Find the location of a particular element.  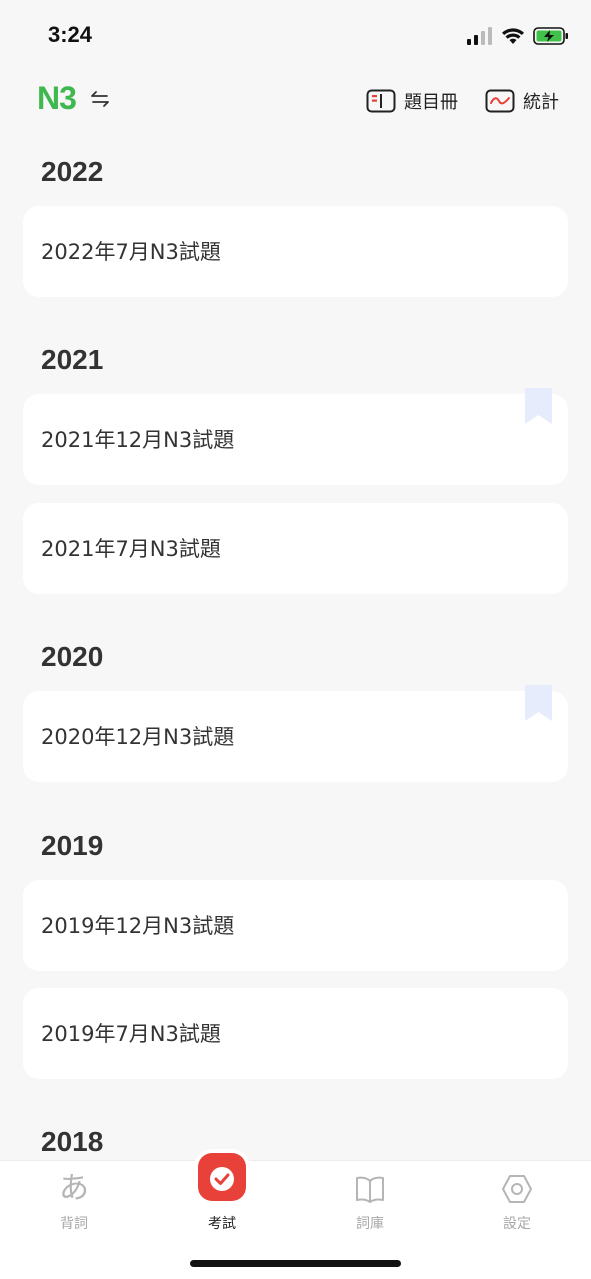

exam-card: 2021年12月N3試題 is located at coordinates (295, 436).